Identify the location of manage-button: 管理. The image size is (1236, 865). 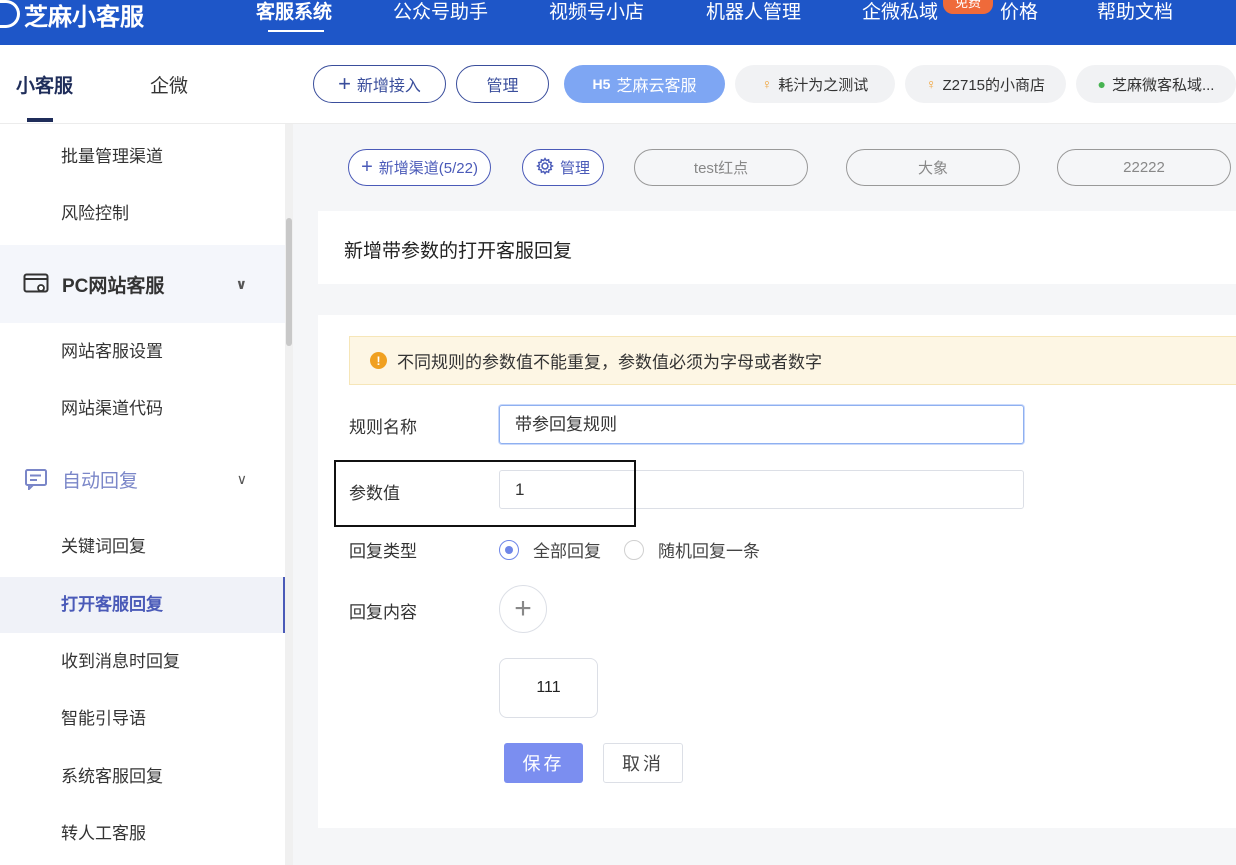
(502, 84).